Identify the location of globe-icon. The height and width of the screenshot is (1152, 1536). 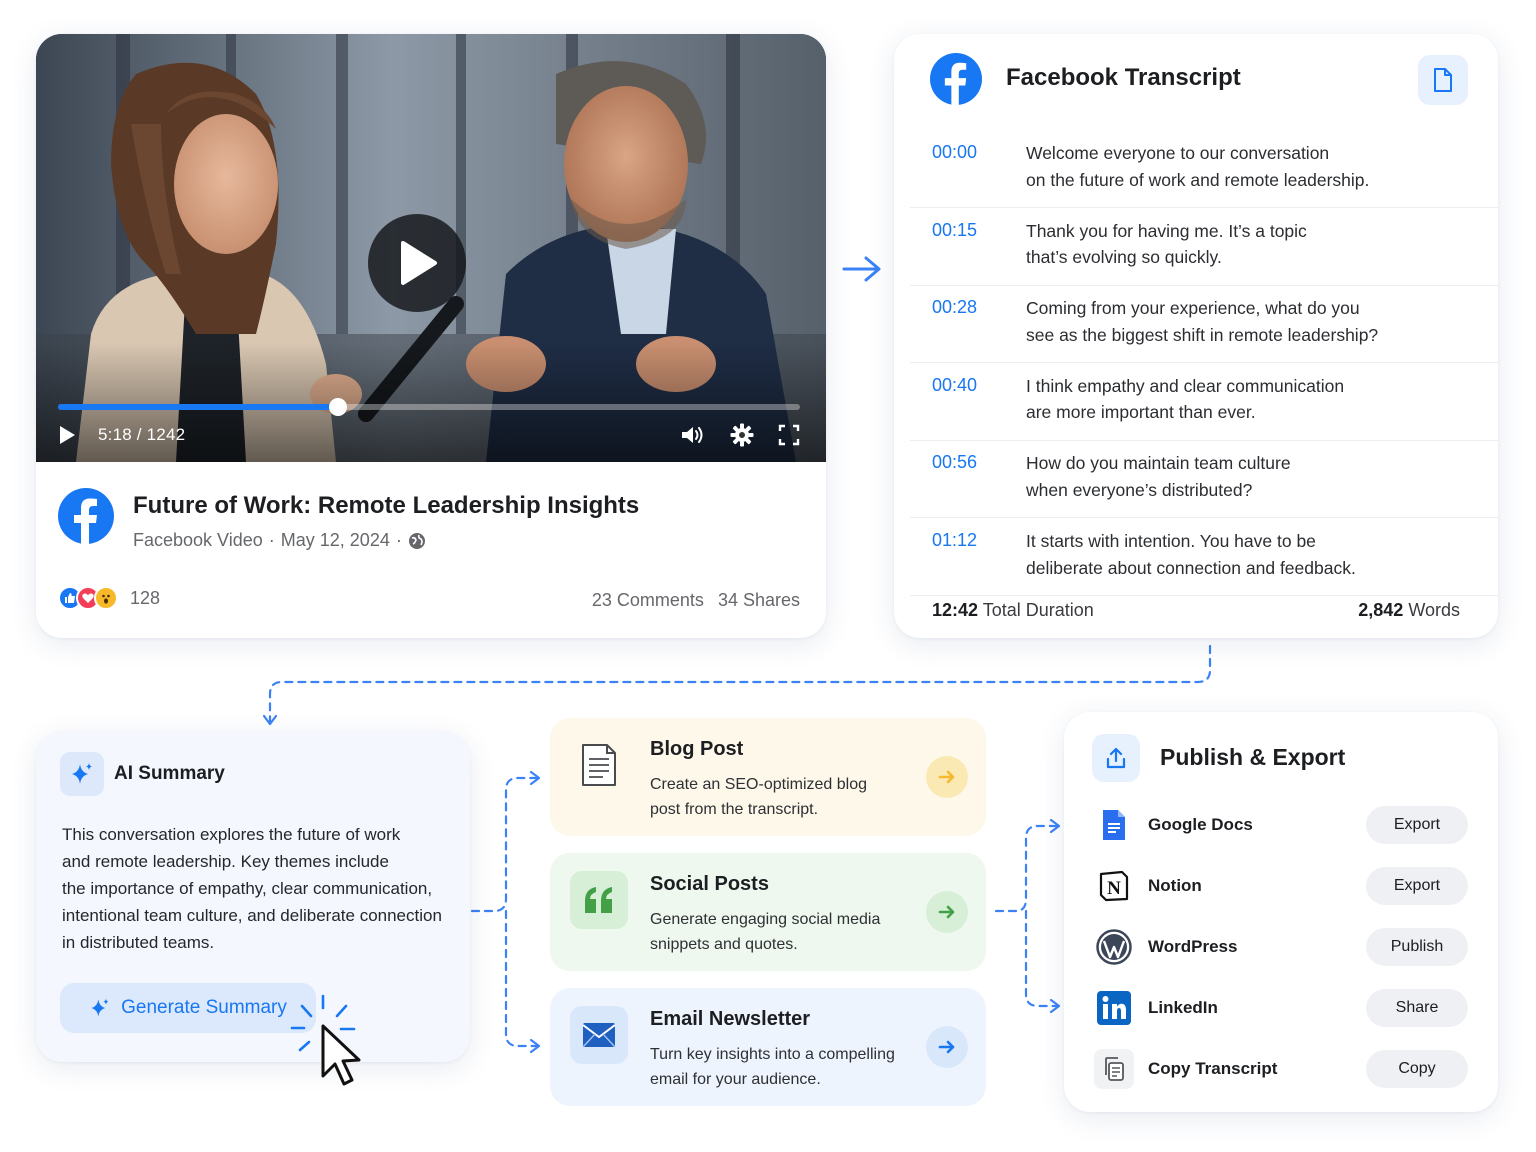
(416, 540).